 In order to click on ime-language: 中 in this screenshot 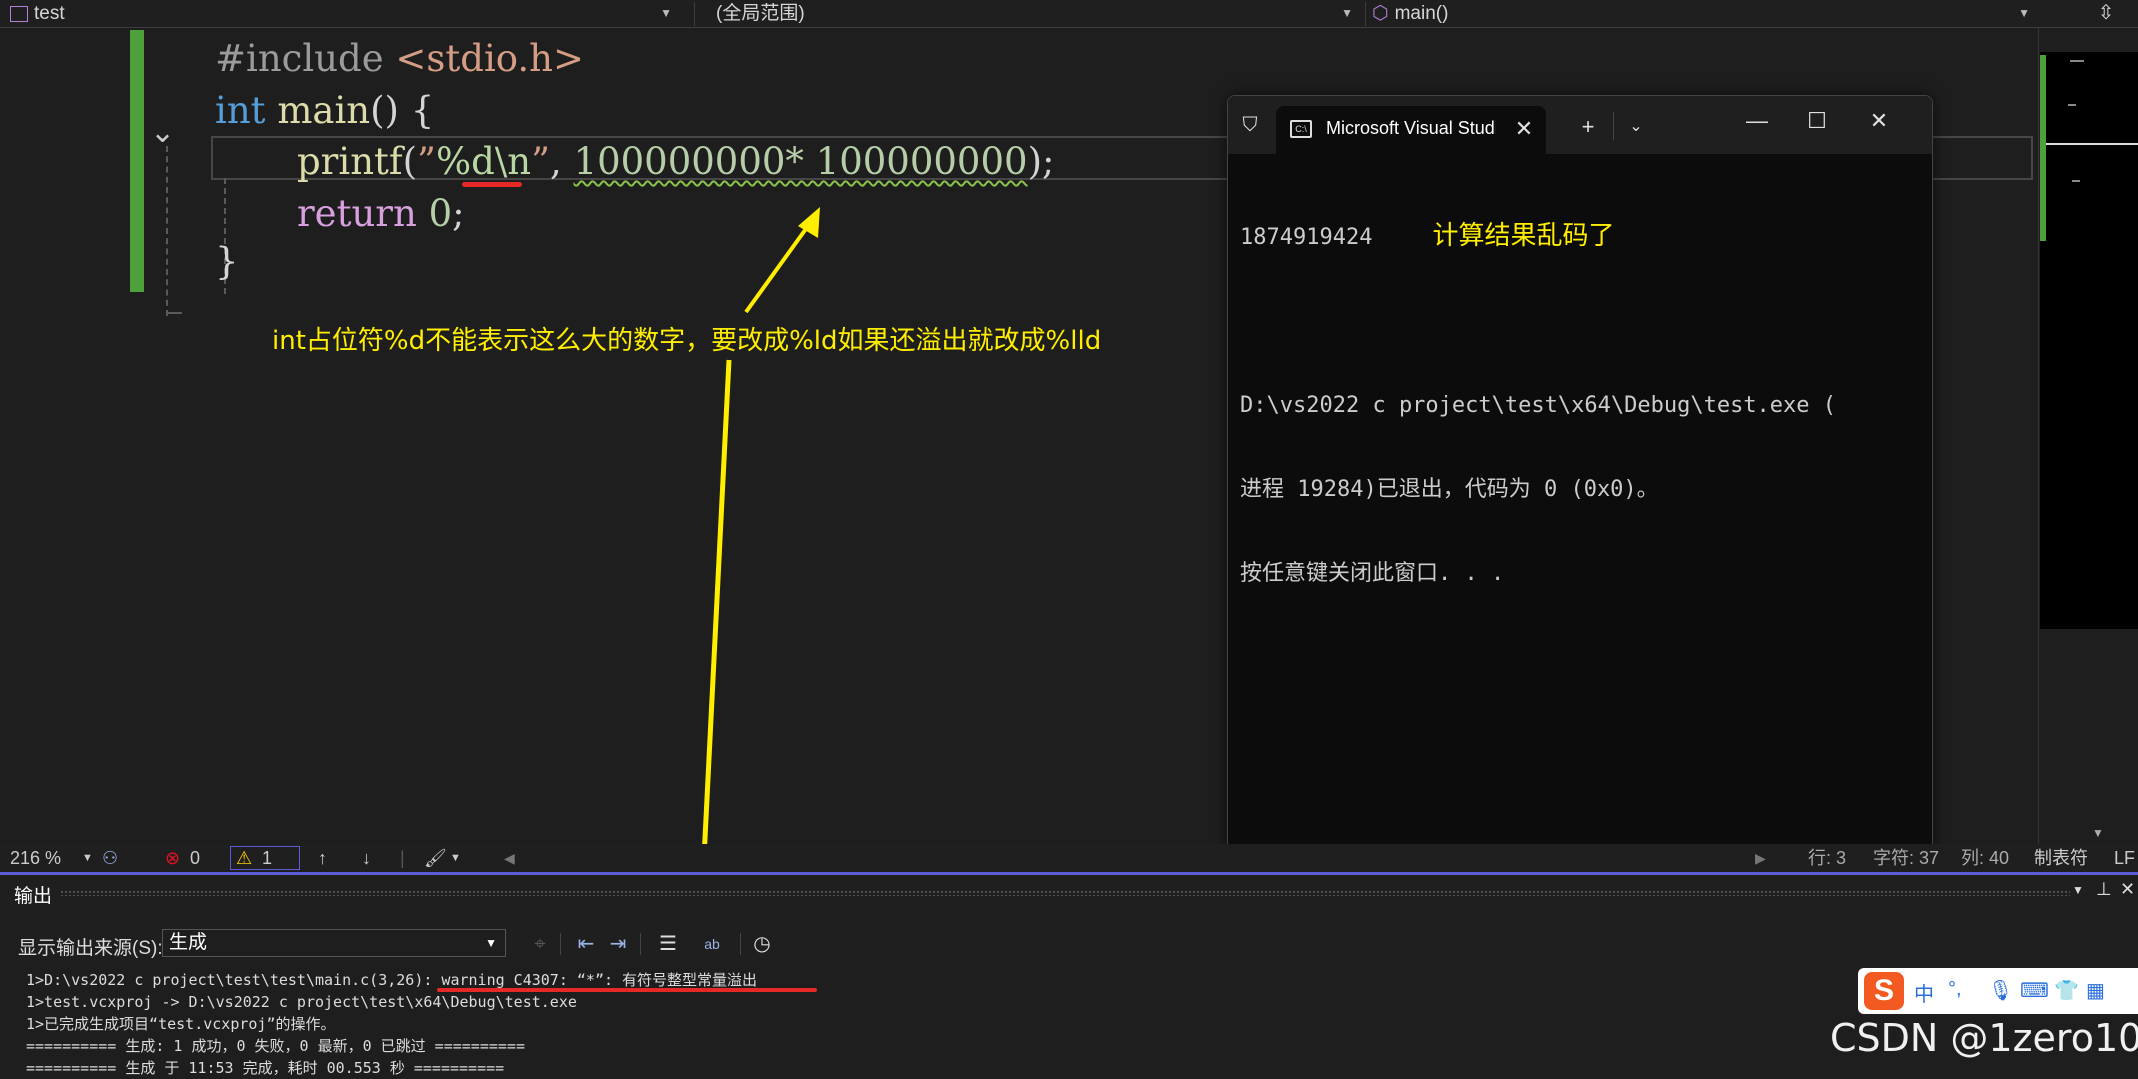, I will do `click(1924, 992)`.